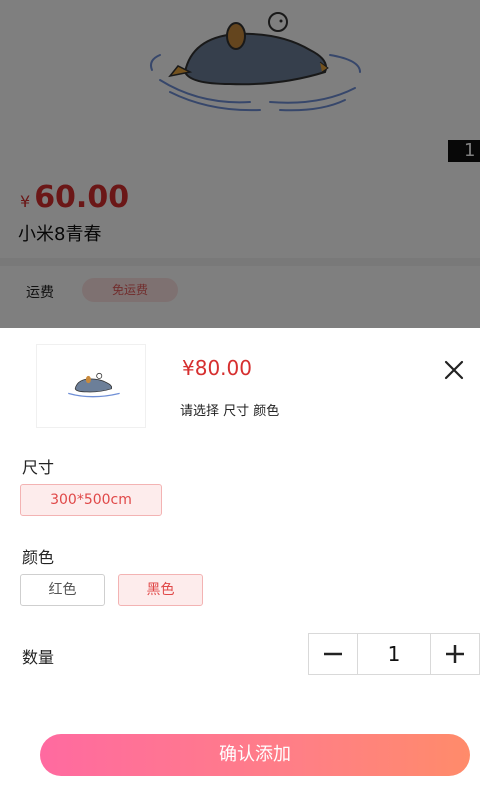  I want to click on plus-icon, so click(455, 654).